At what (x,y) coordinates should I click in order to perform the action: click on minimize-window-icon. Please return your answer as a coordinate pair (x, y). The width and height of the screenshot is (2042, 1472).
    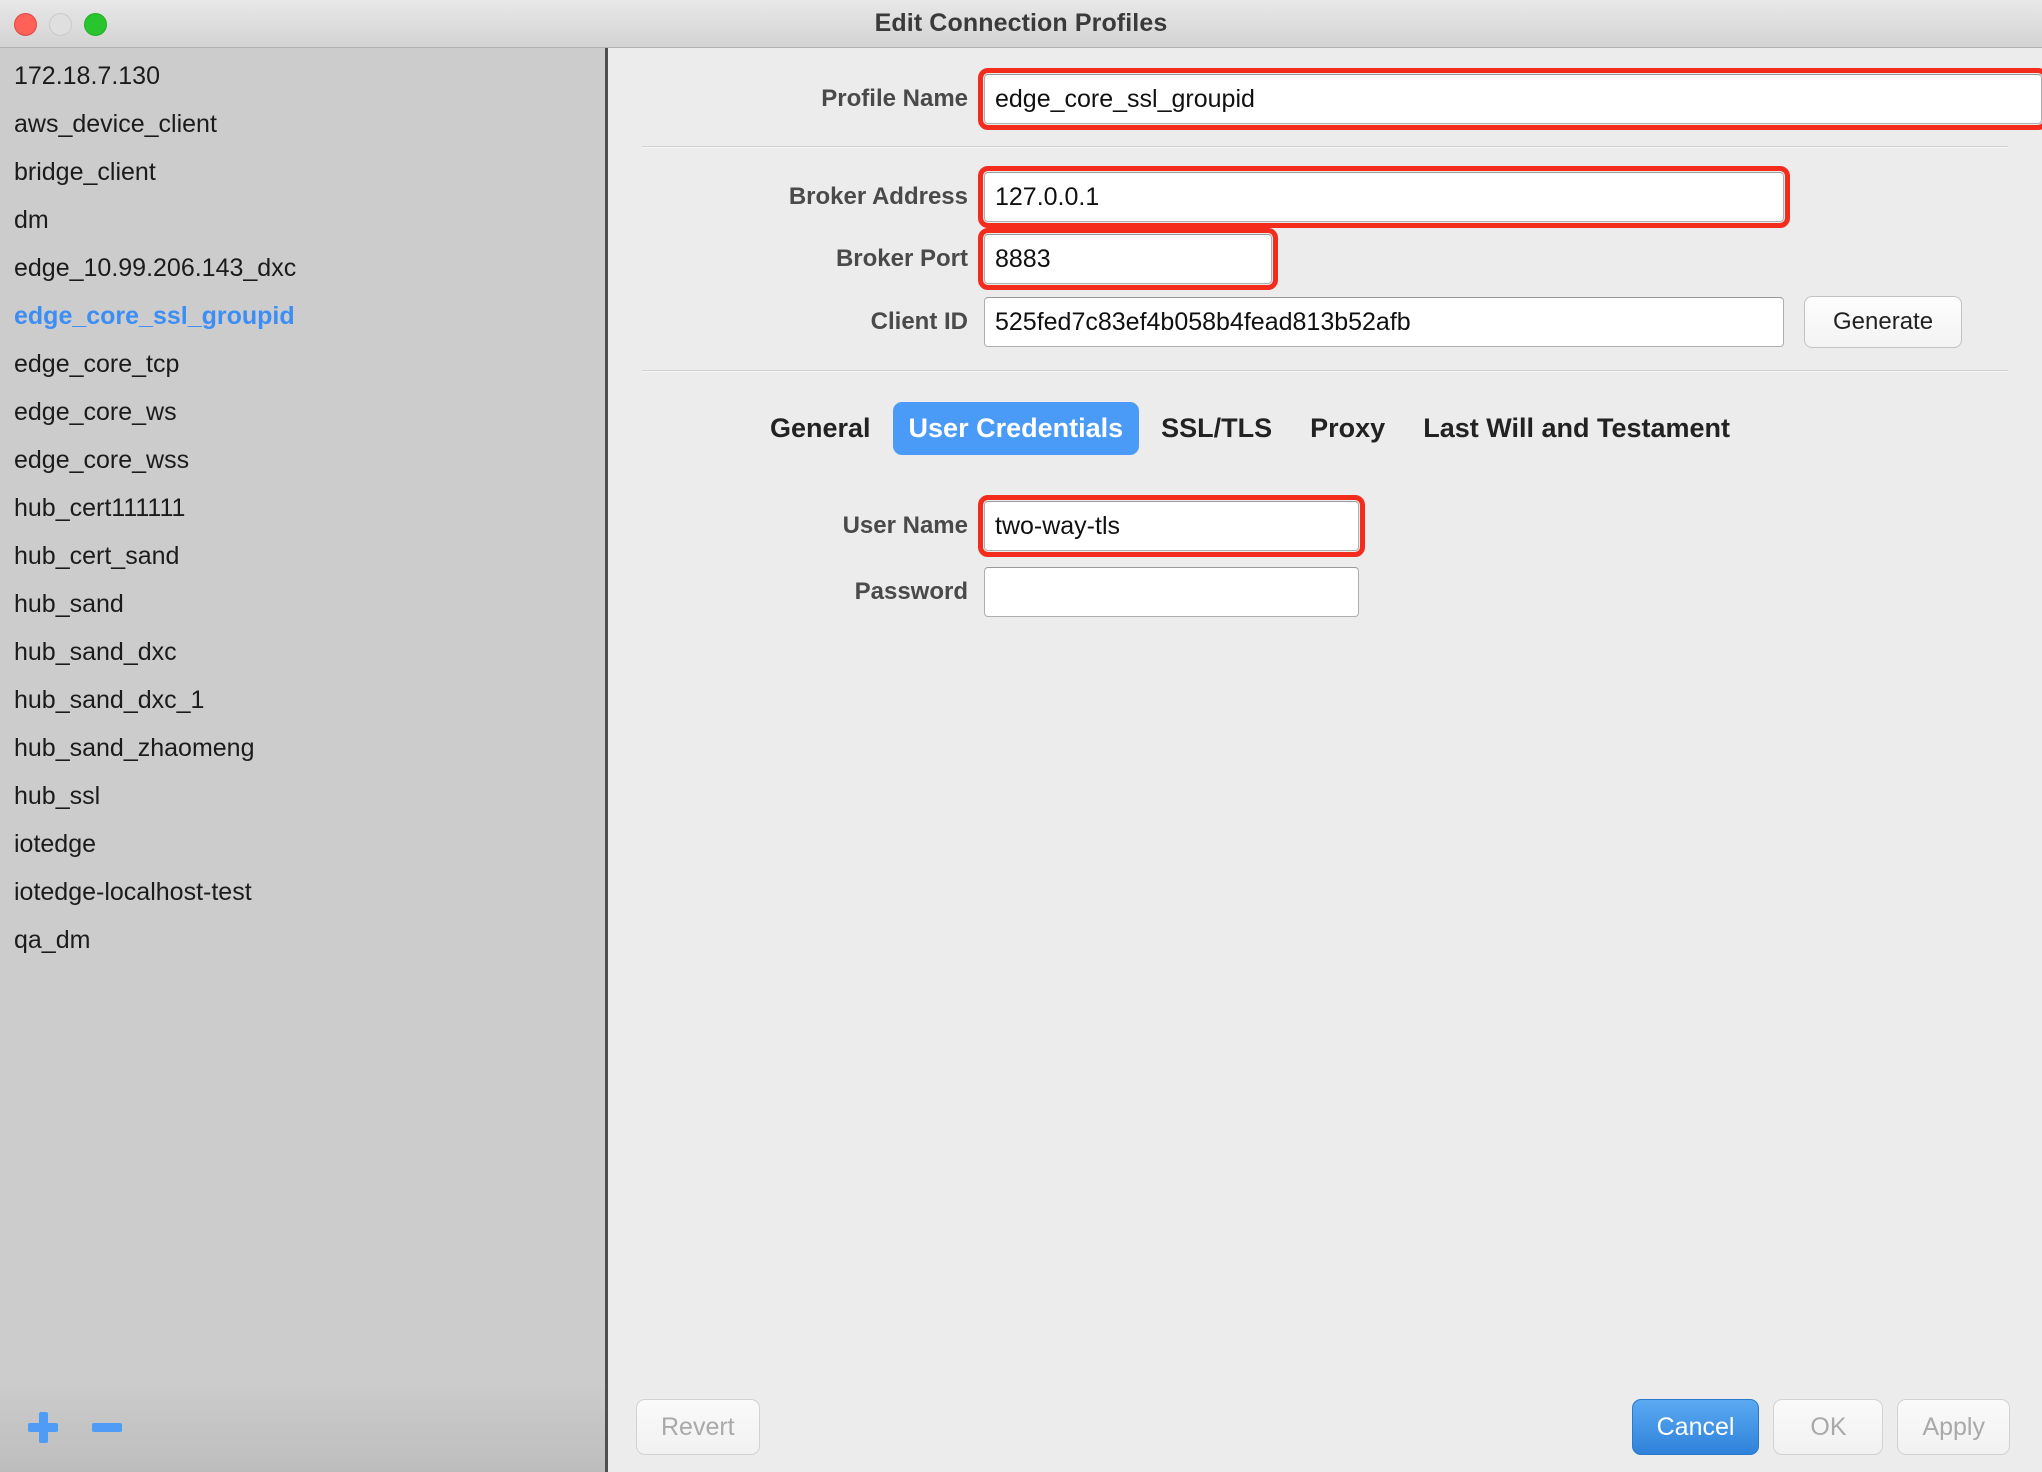
    Looking at the image, I should click on (60, 24).